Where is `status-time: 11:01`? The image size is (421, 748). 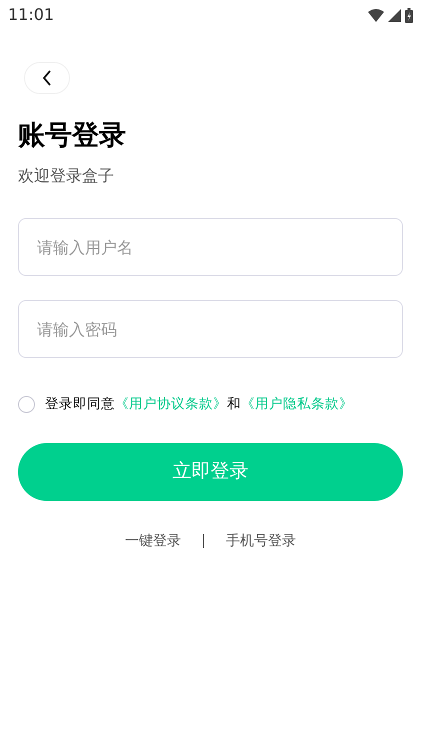
status-time: 11:01 is located at coordinates (31, 15).